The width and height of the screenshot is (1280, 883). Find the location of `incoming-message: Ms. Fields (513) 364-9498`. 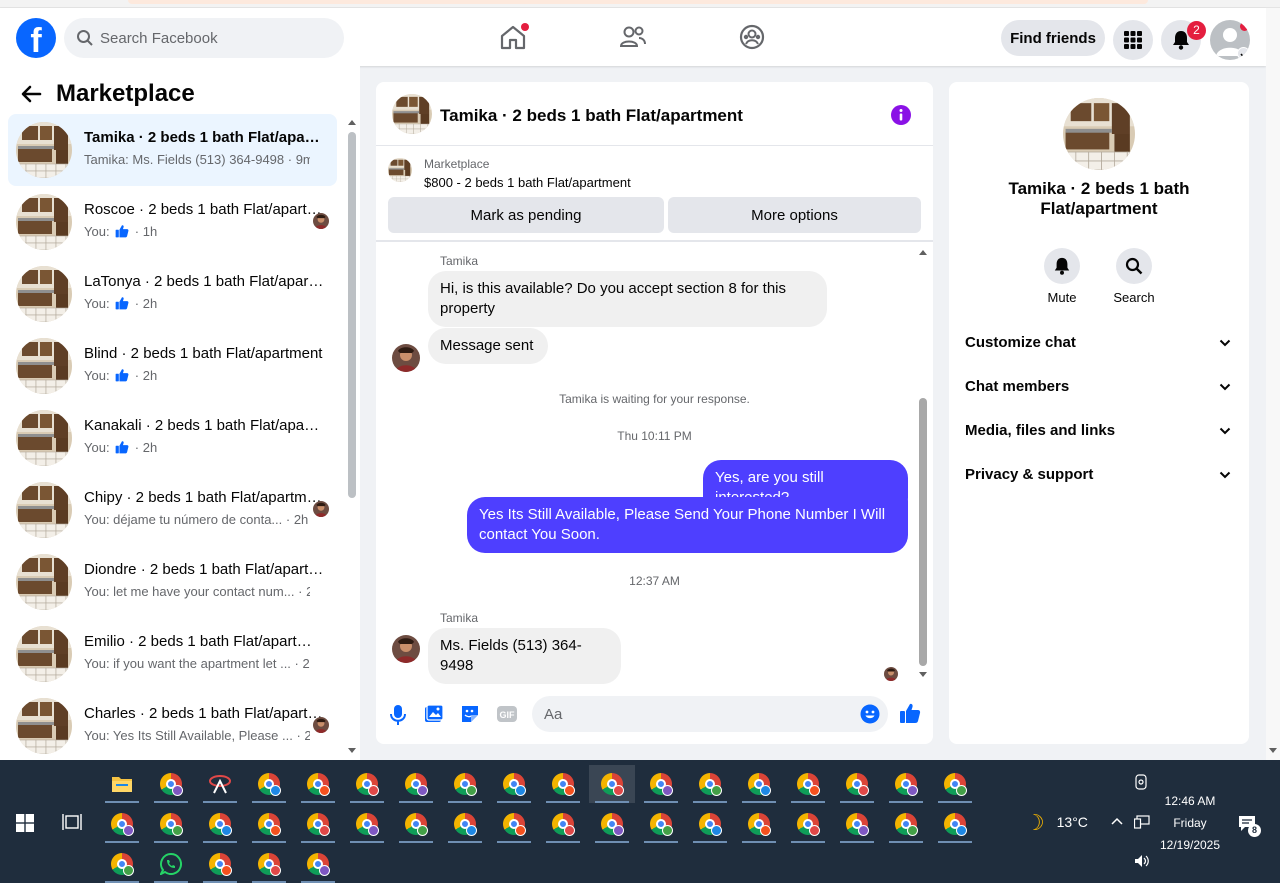

incoming-message: Ms. Fields (513) 364-9498 is located at coordinates (524, 656).